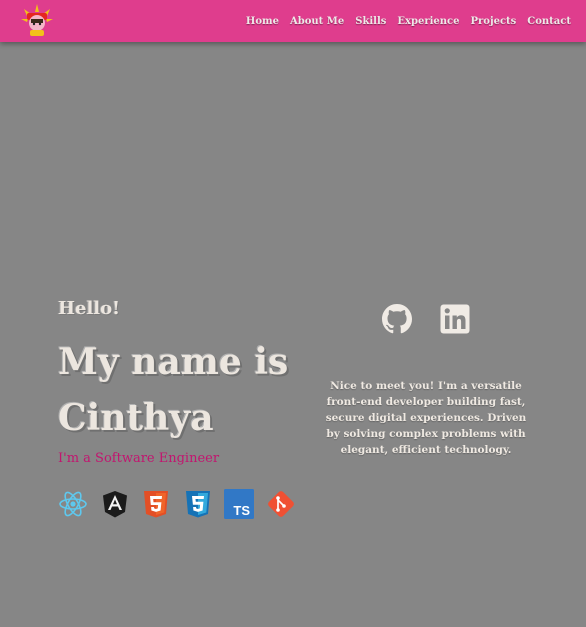  I want to click on hero-name: My name is Cinthya, so click(173, 390).